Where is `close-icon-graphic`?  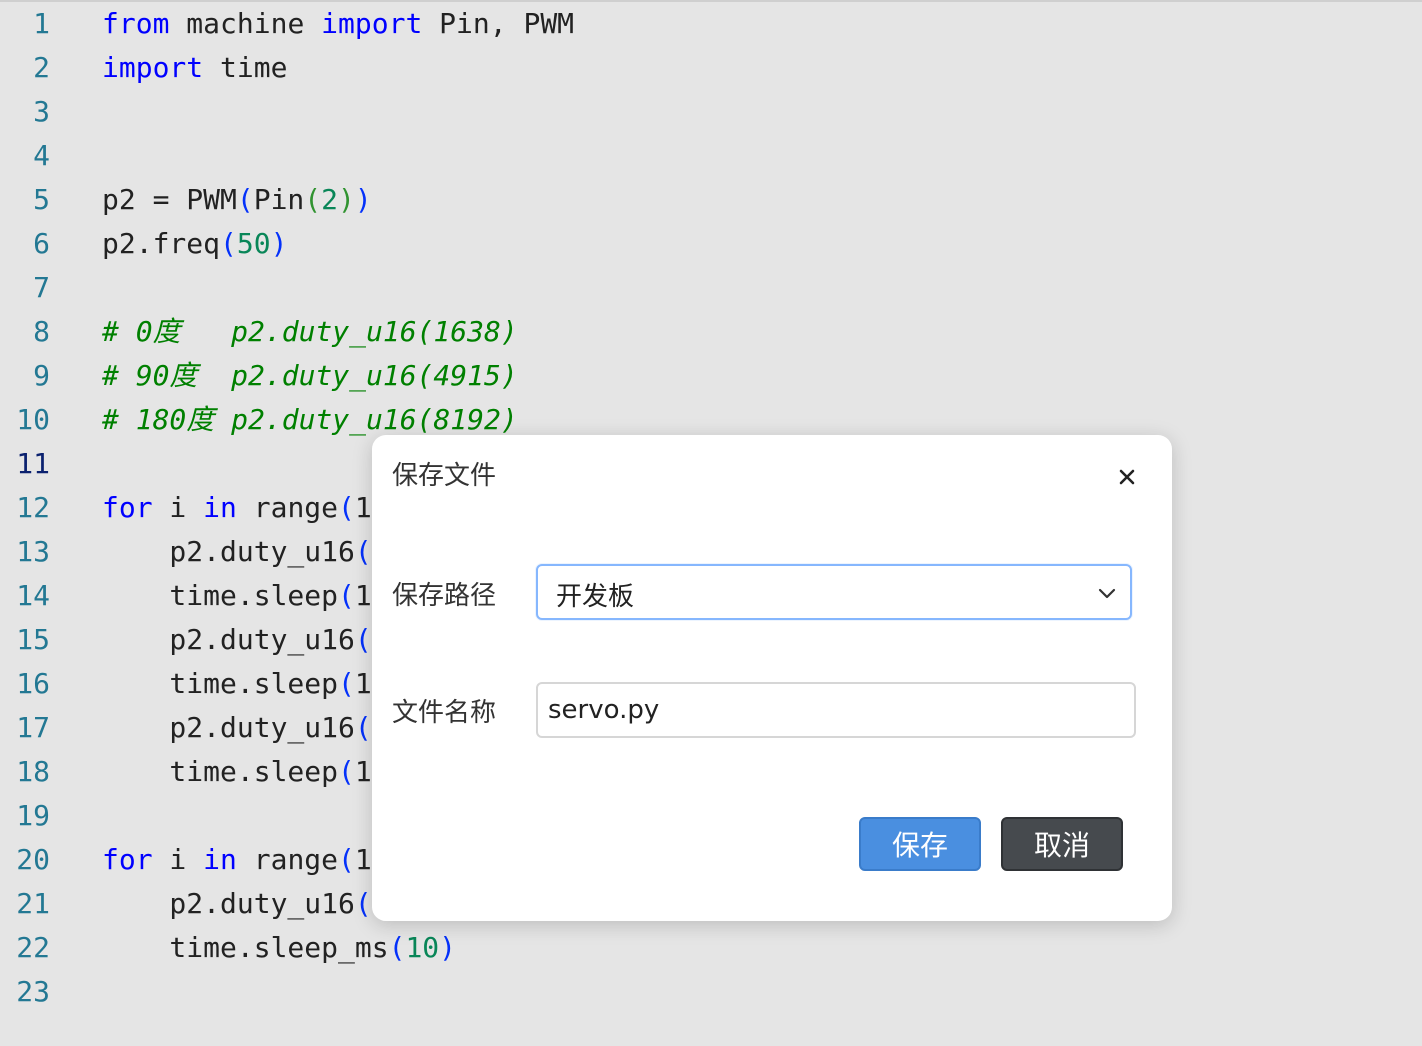
close-icon-graphic is located at coordinates (1127, 477).